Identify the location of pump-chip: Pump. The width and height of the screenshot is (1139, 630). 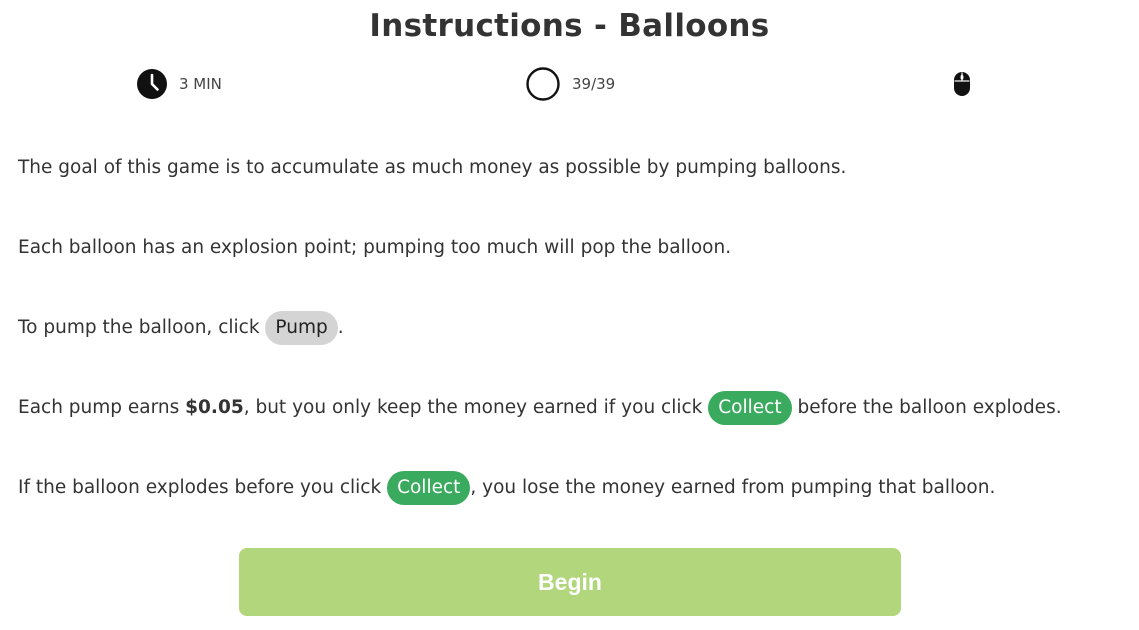
(301, 328).